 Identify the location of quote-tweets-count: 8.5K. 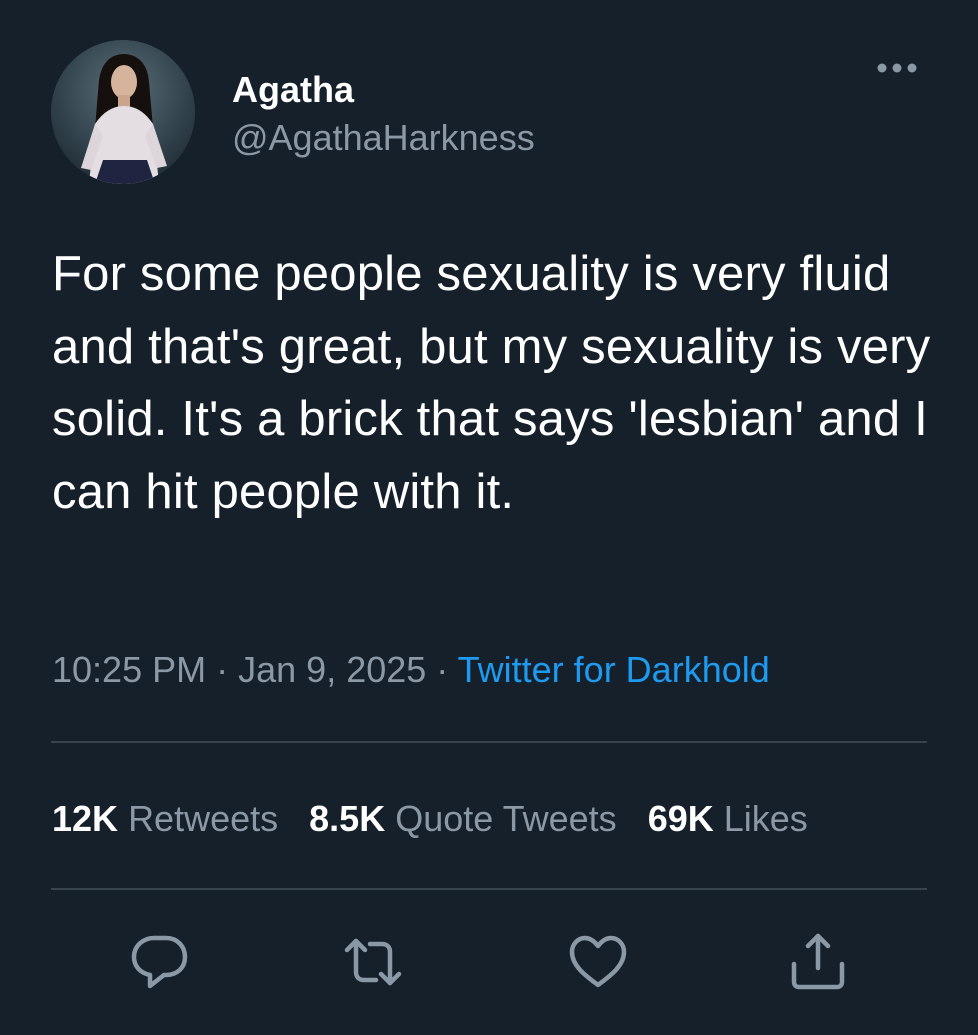
(347, 818).